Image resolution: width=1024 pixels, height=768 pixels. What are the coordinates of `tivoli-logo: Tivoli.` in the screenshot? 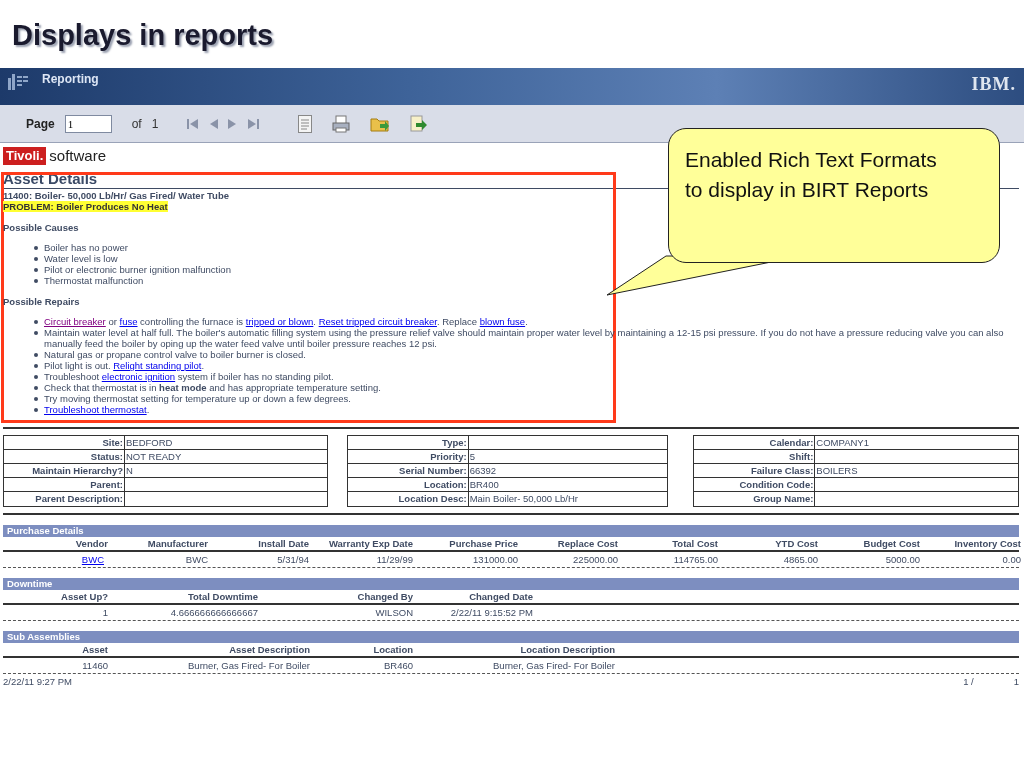 It's located at (25, 156).